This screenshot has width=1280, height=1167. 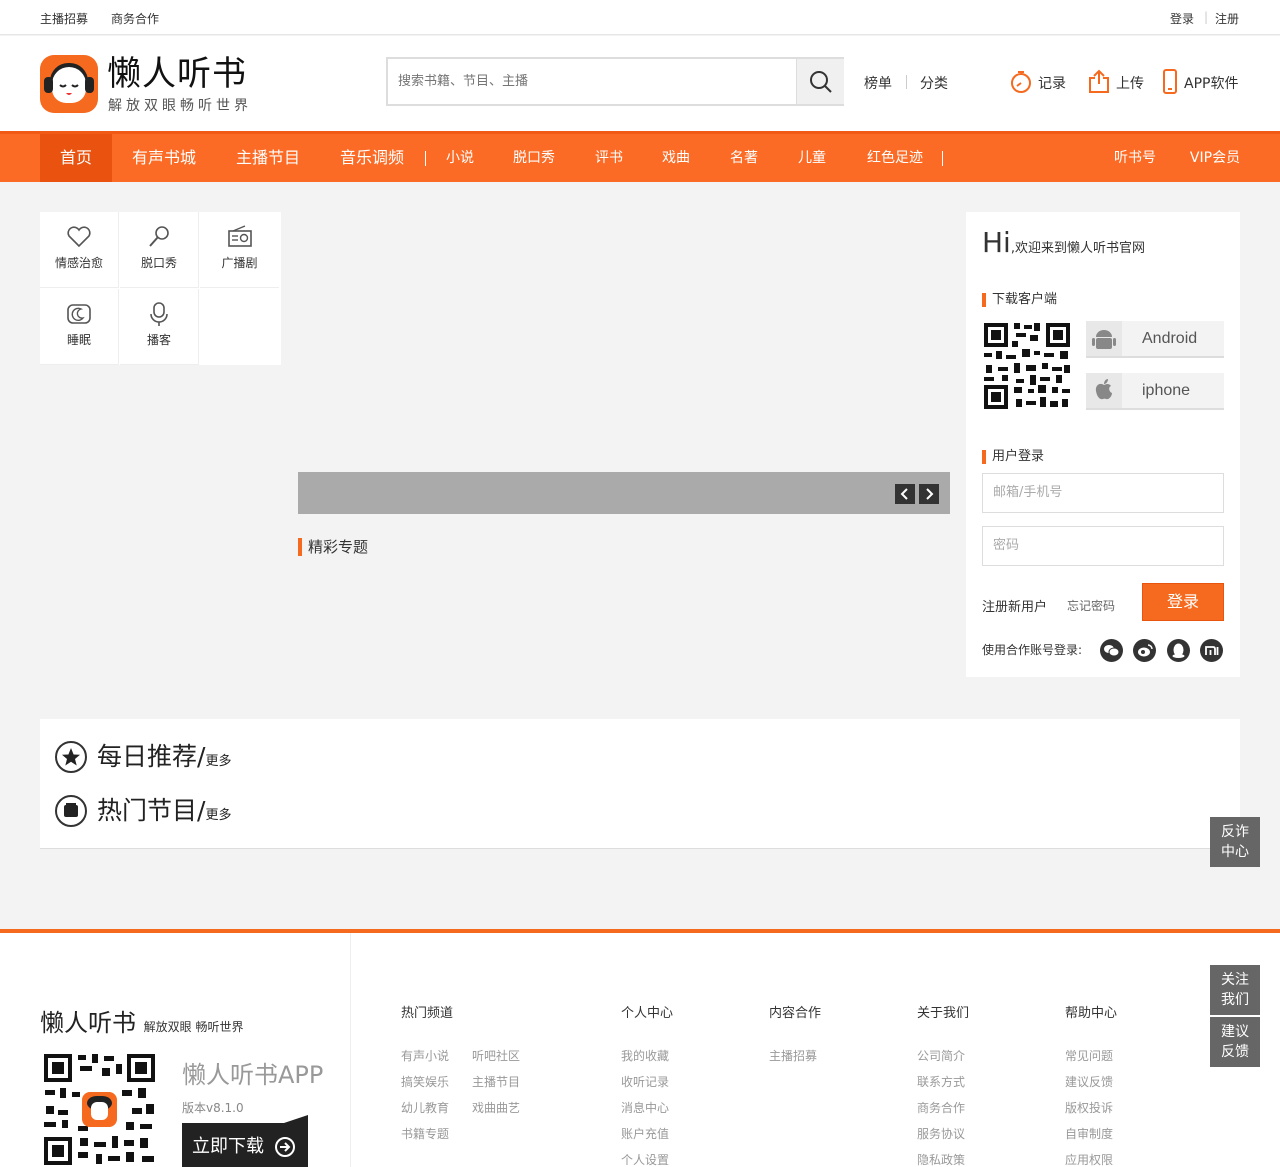 I want to click on footer-link: 收听记录, so click(x=645, y=1081).